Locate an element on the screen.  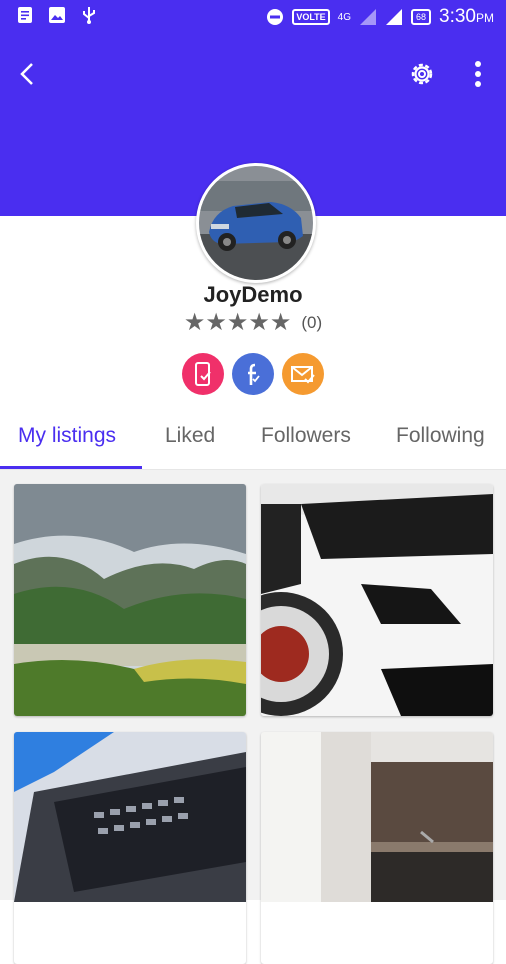
rating-count: (0) is located at coordinates (312, 322).